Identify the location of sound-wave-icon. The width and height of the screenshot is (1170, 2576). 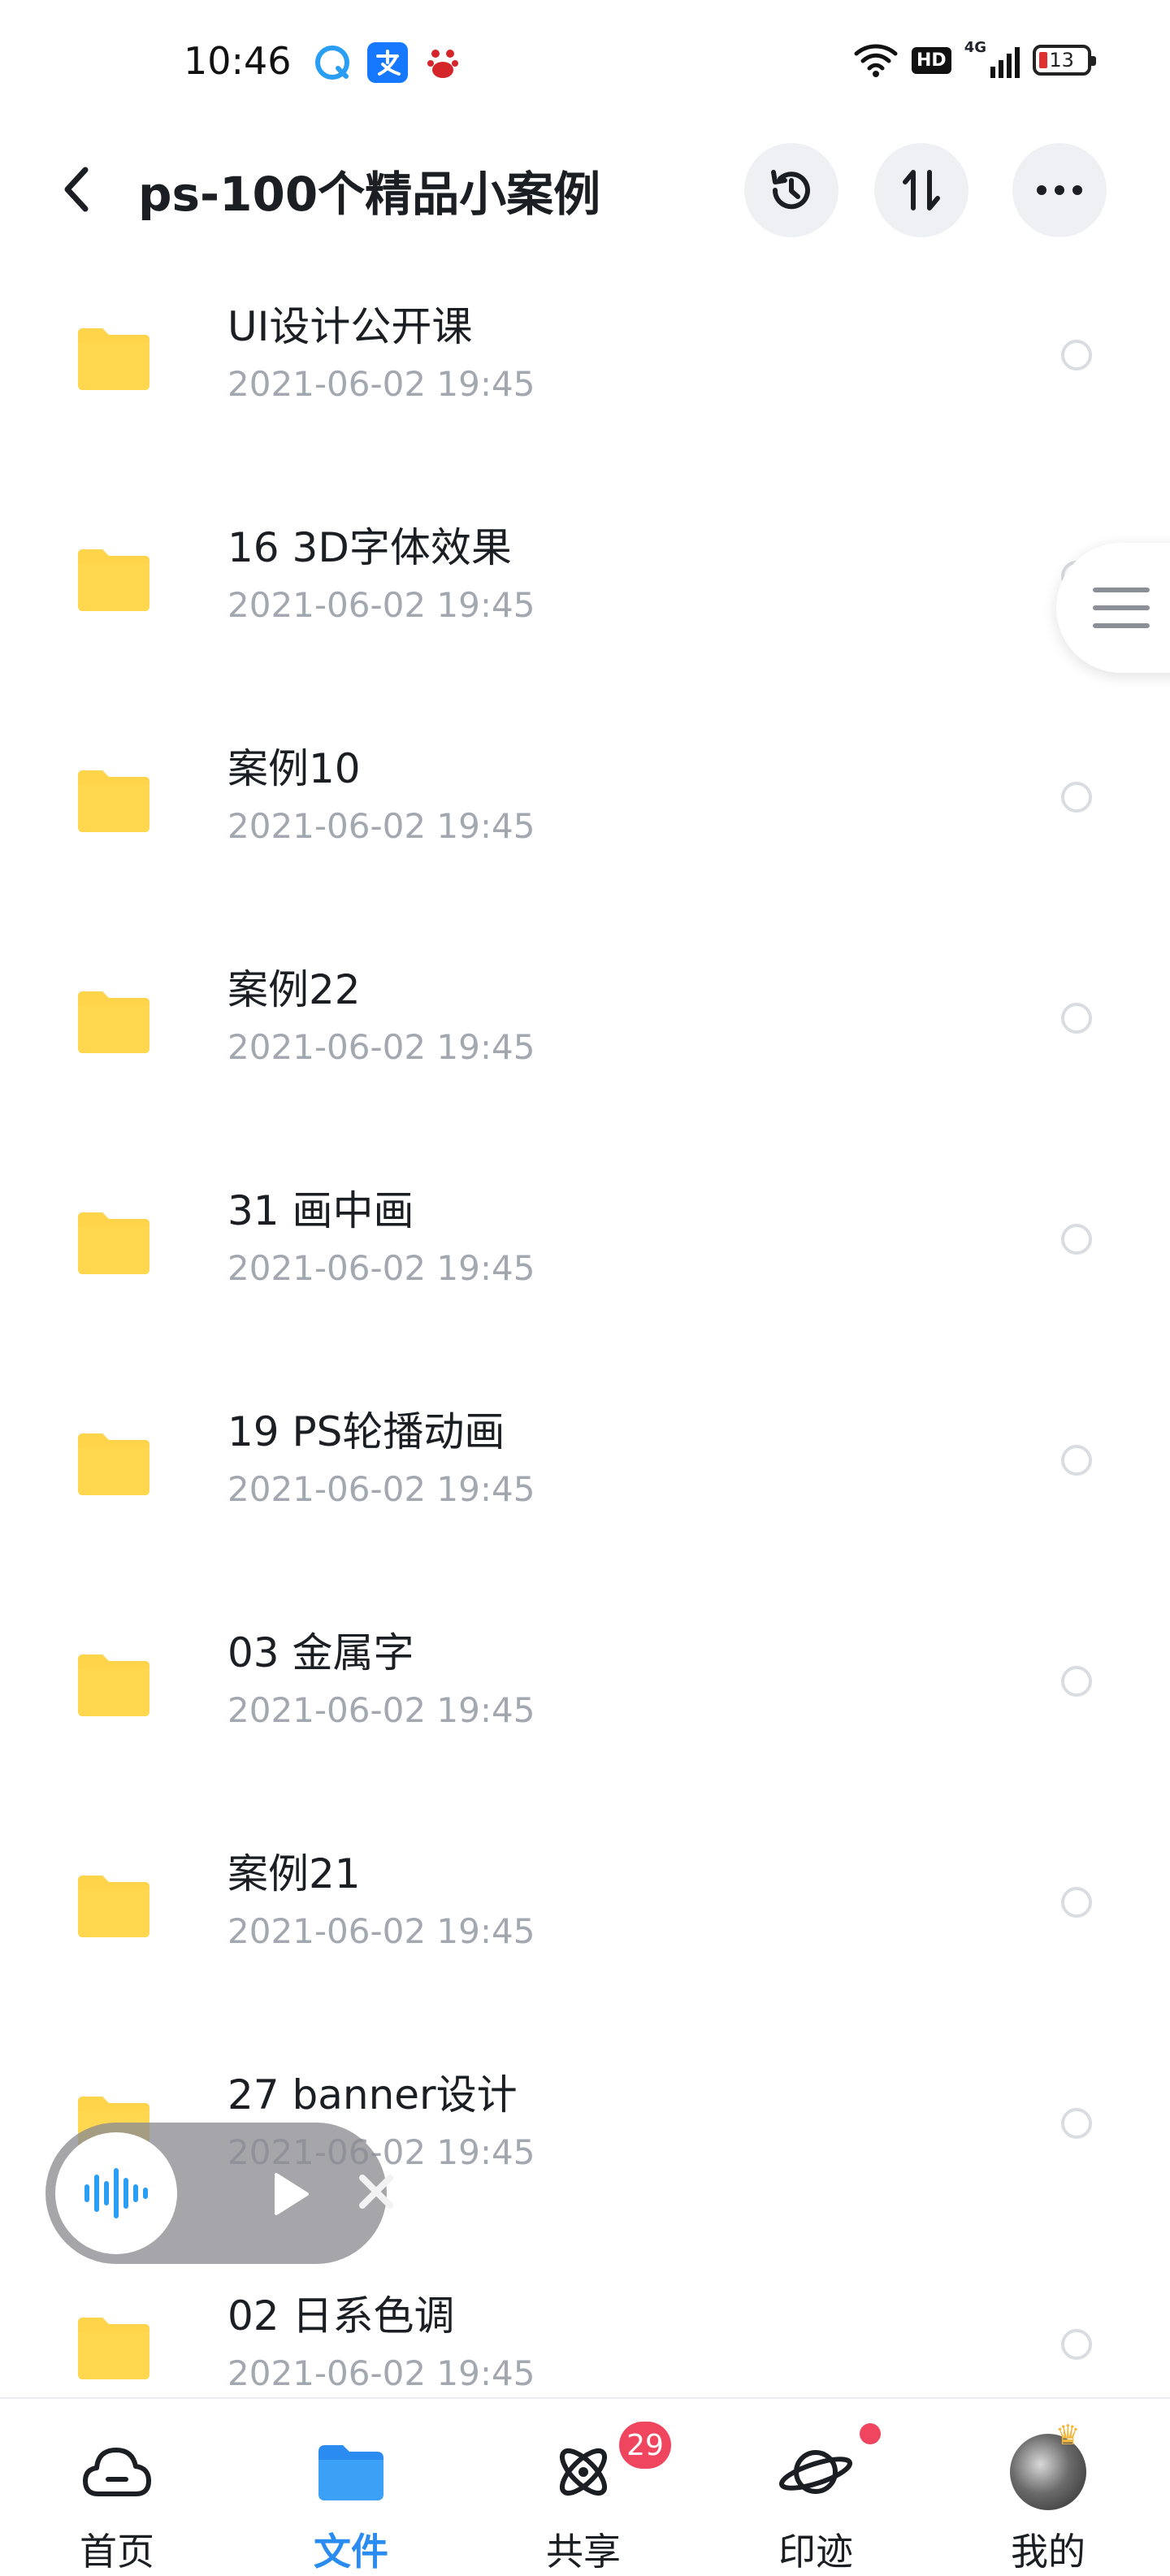
(116, 2193).